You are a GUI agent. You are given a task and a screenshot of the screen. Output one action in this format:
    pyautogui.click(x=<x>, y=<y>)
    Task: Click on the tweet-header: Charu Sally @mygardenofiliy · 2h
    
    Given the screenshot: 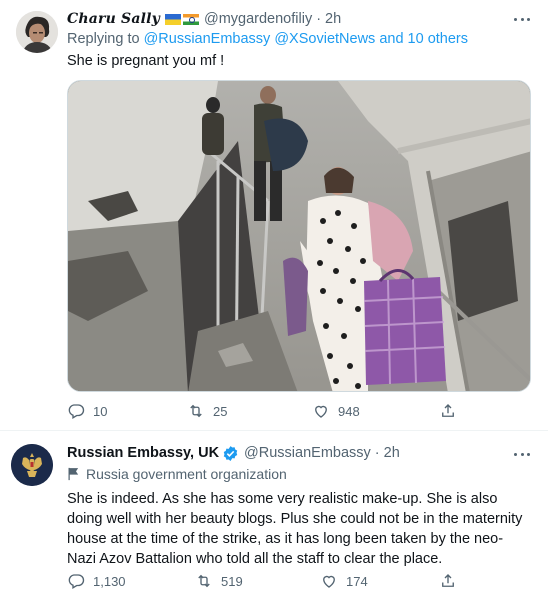 What is the action you would take?
    pyautogui.click(x=204, y=19)
    